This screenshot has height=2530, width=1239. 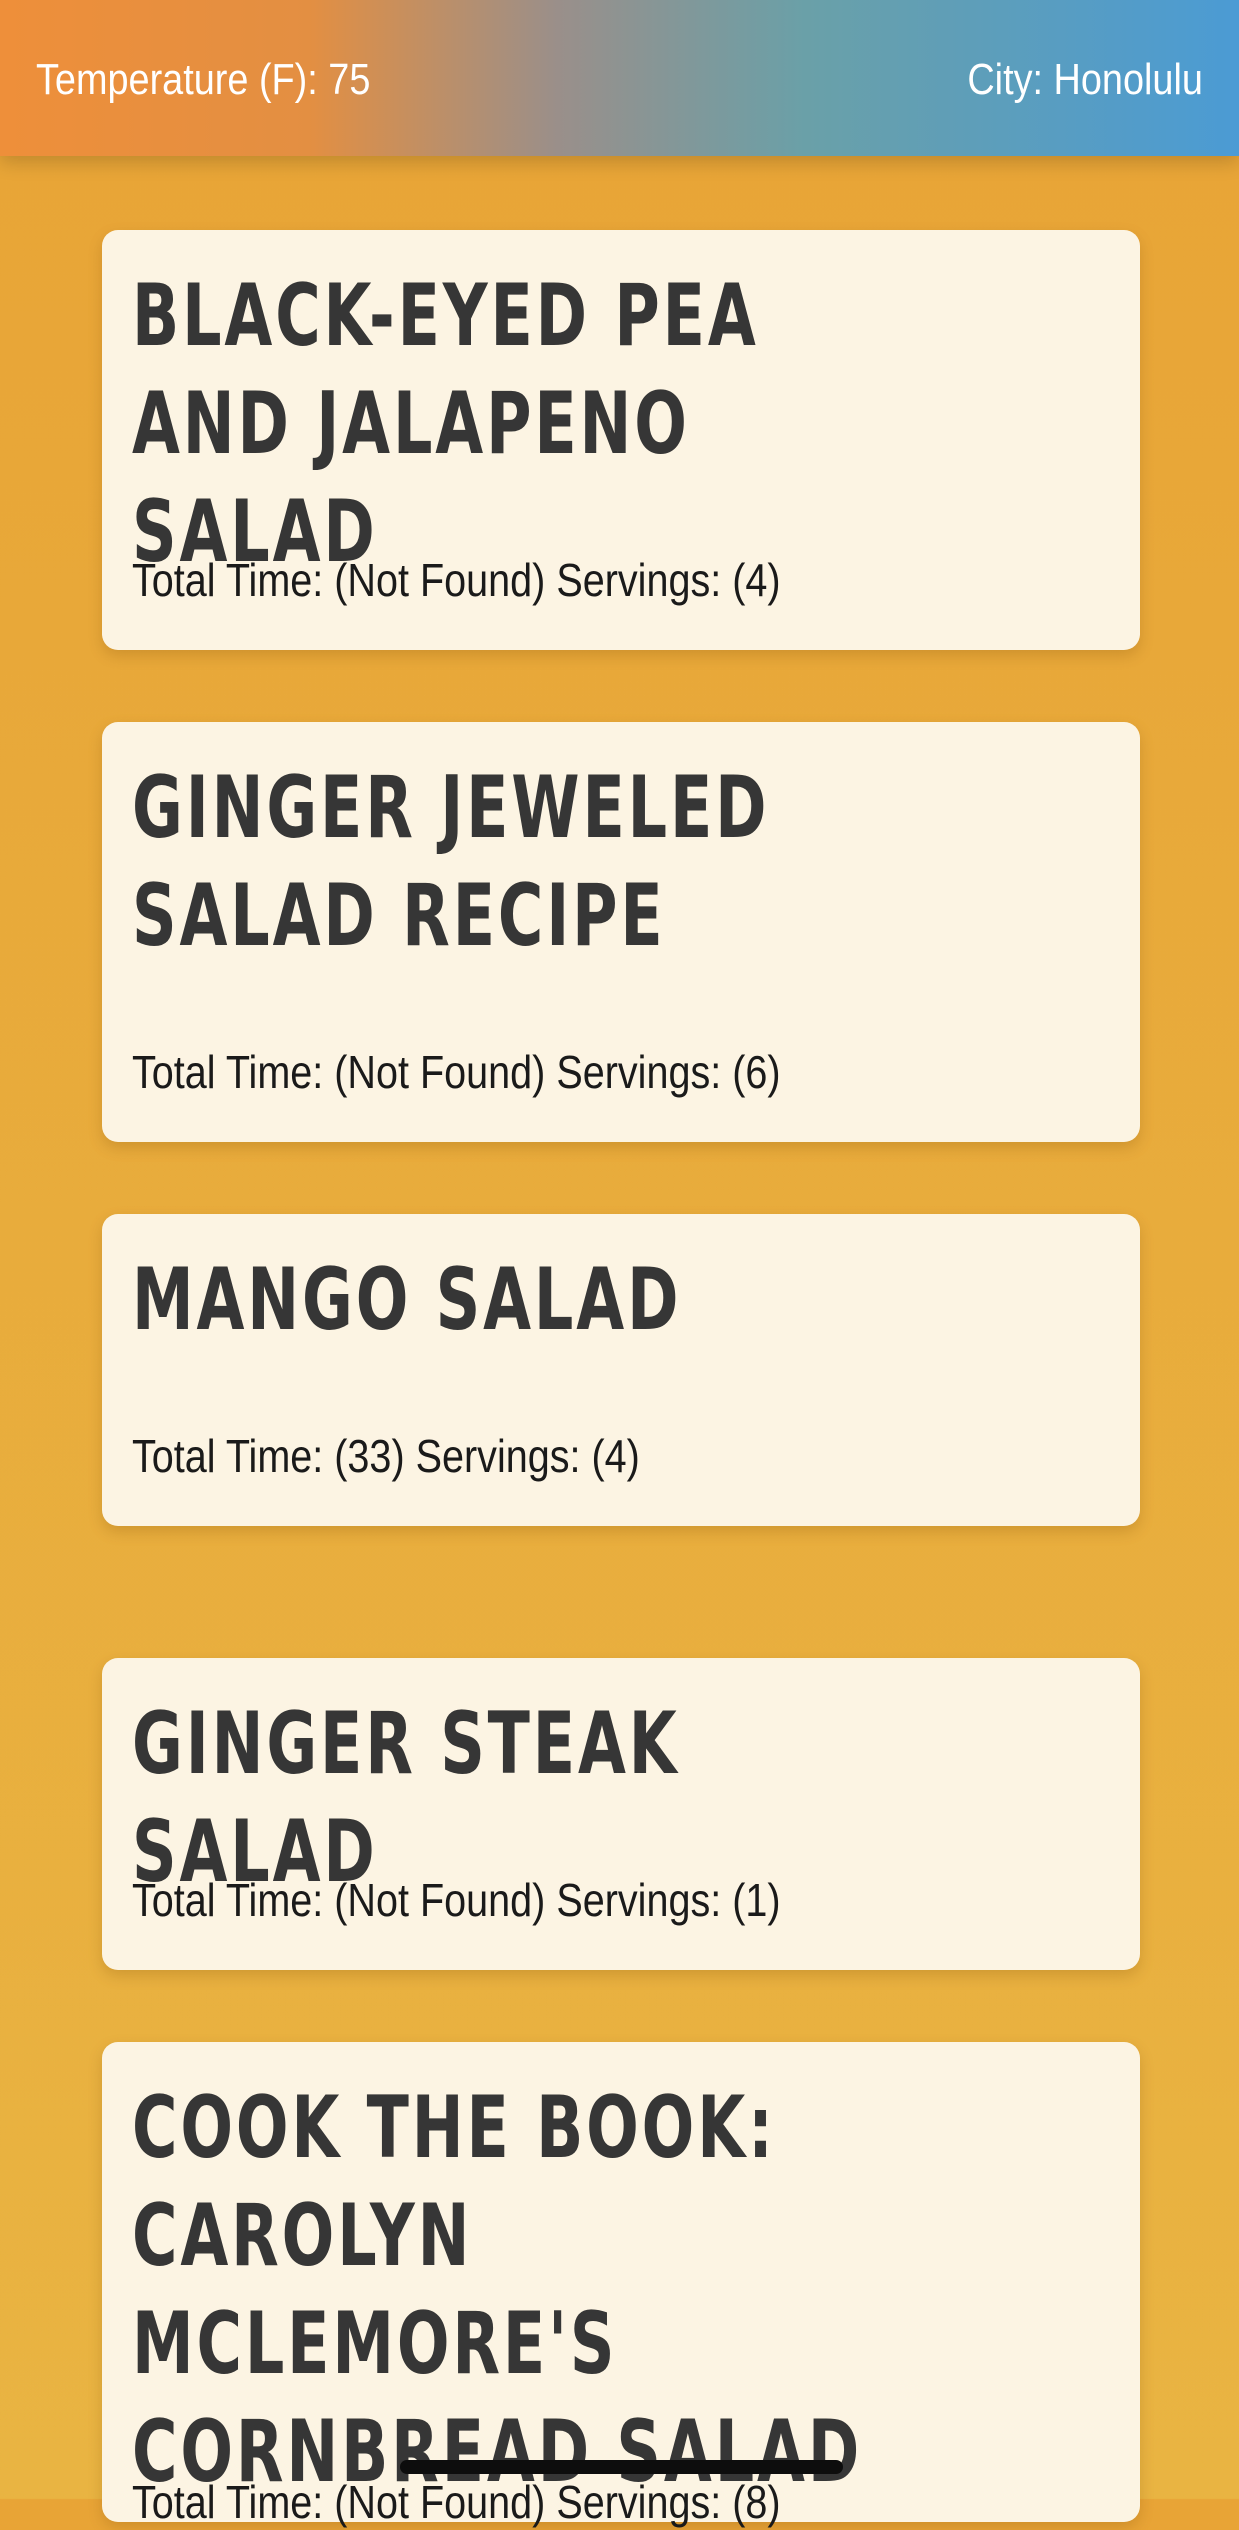 I want to click on home-indicator, so click(x=621, y=2467).